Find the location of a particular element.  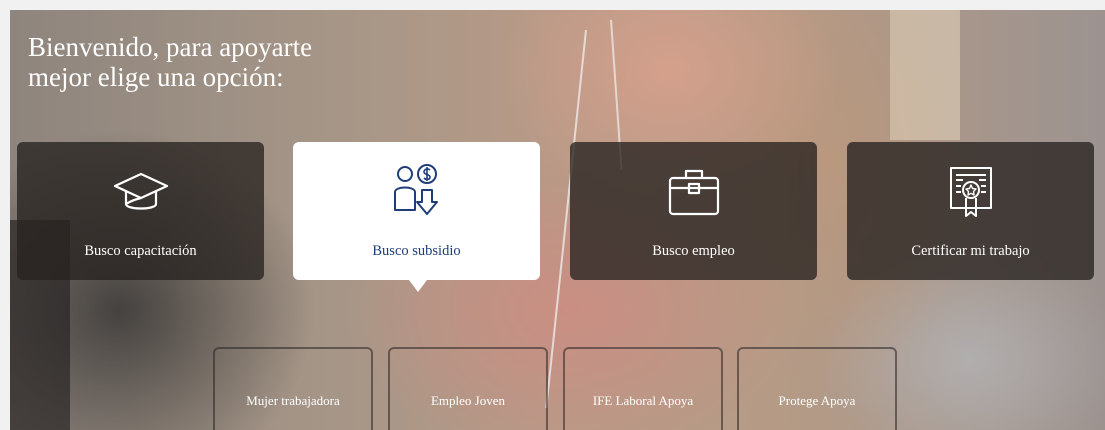

program-empleo-joven: Empleo Joven is located at coordinates (468, 388).